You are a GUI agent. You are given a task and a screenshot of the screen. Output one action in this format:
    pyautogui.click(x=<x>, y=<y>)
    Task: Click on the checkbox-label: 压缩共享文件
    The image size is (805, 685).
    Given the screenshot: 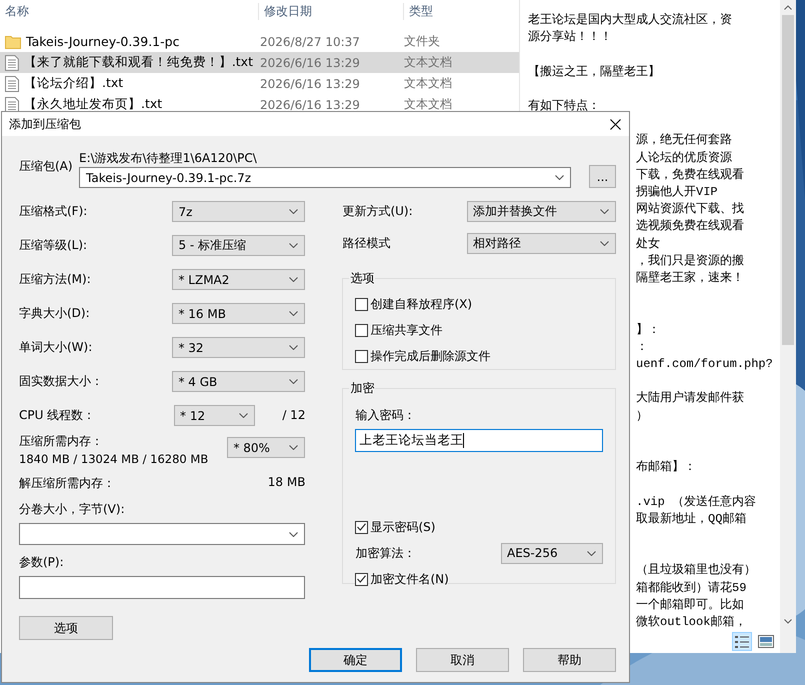 What is the action you would take?
    pyautogui.click(x=406, y=330)
    